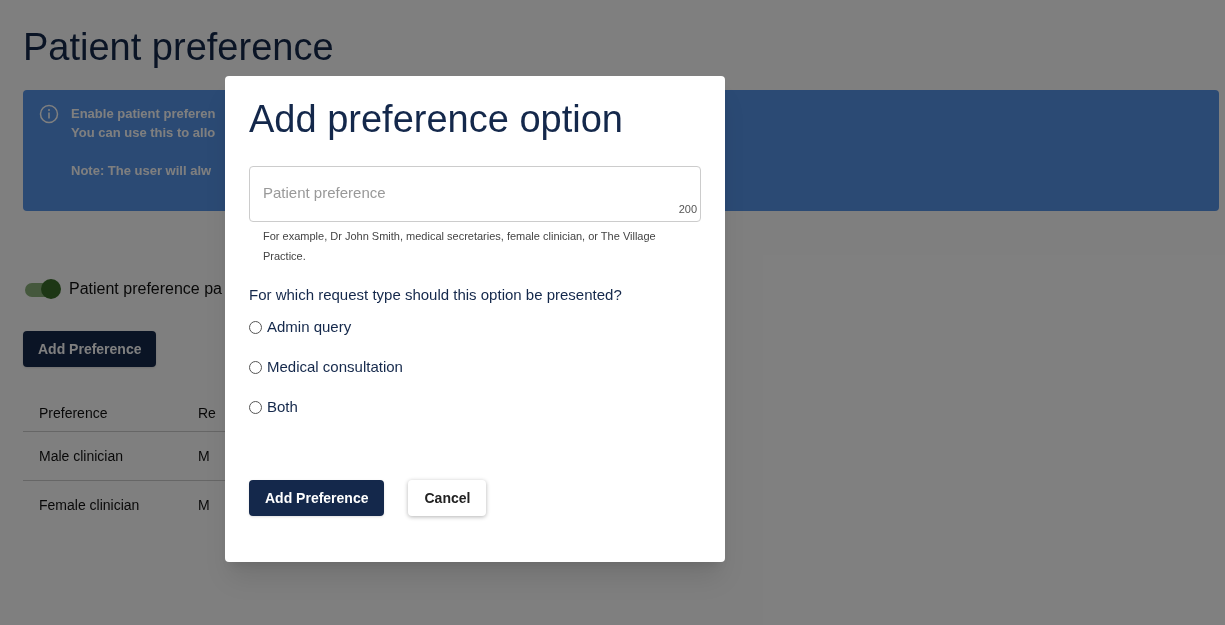 The image size is (1225, 625). Describe the element at coordinates (81, 456) in the screenshot. I see `table-cell-text: Male clinician` at that location.